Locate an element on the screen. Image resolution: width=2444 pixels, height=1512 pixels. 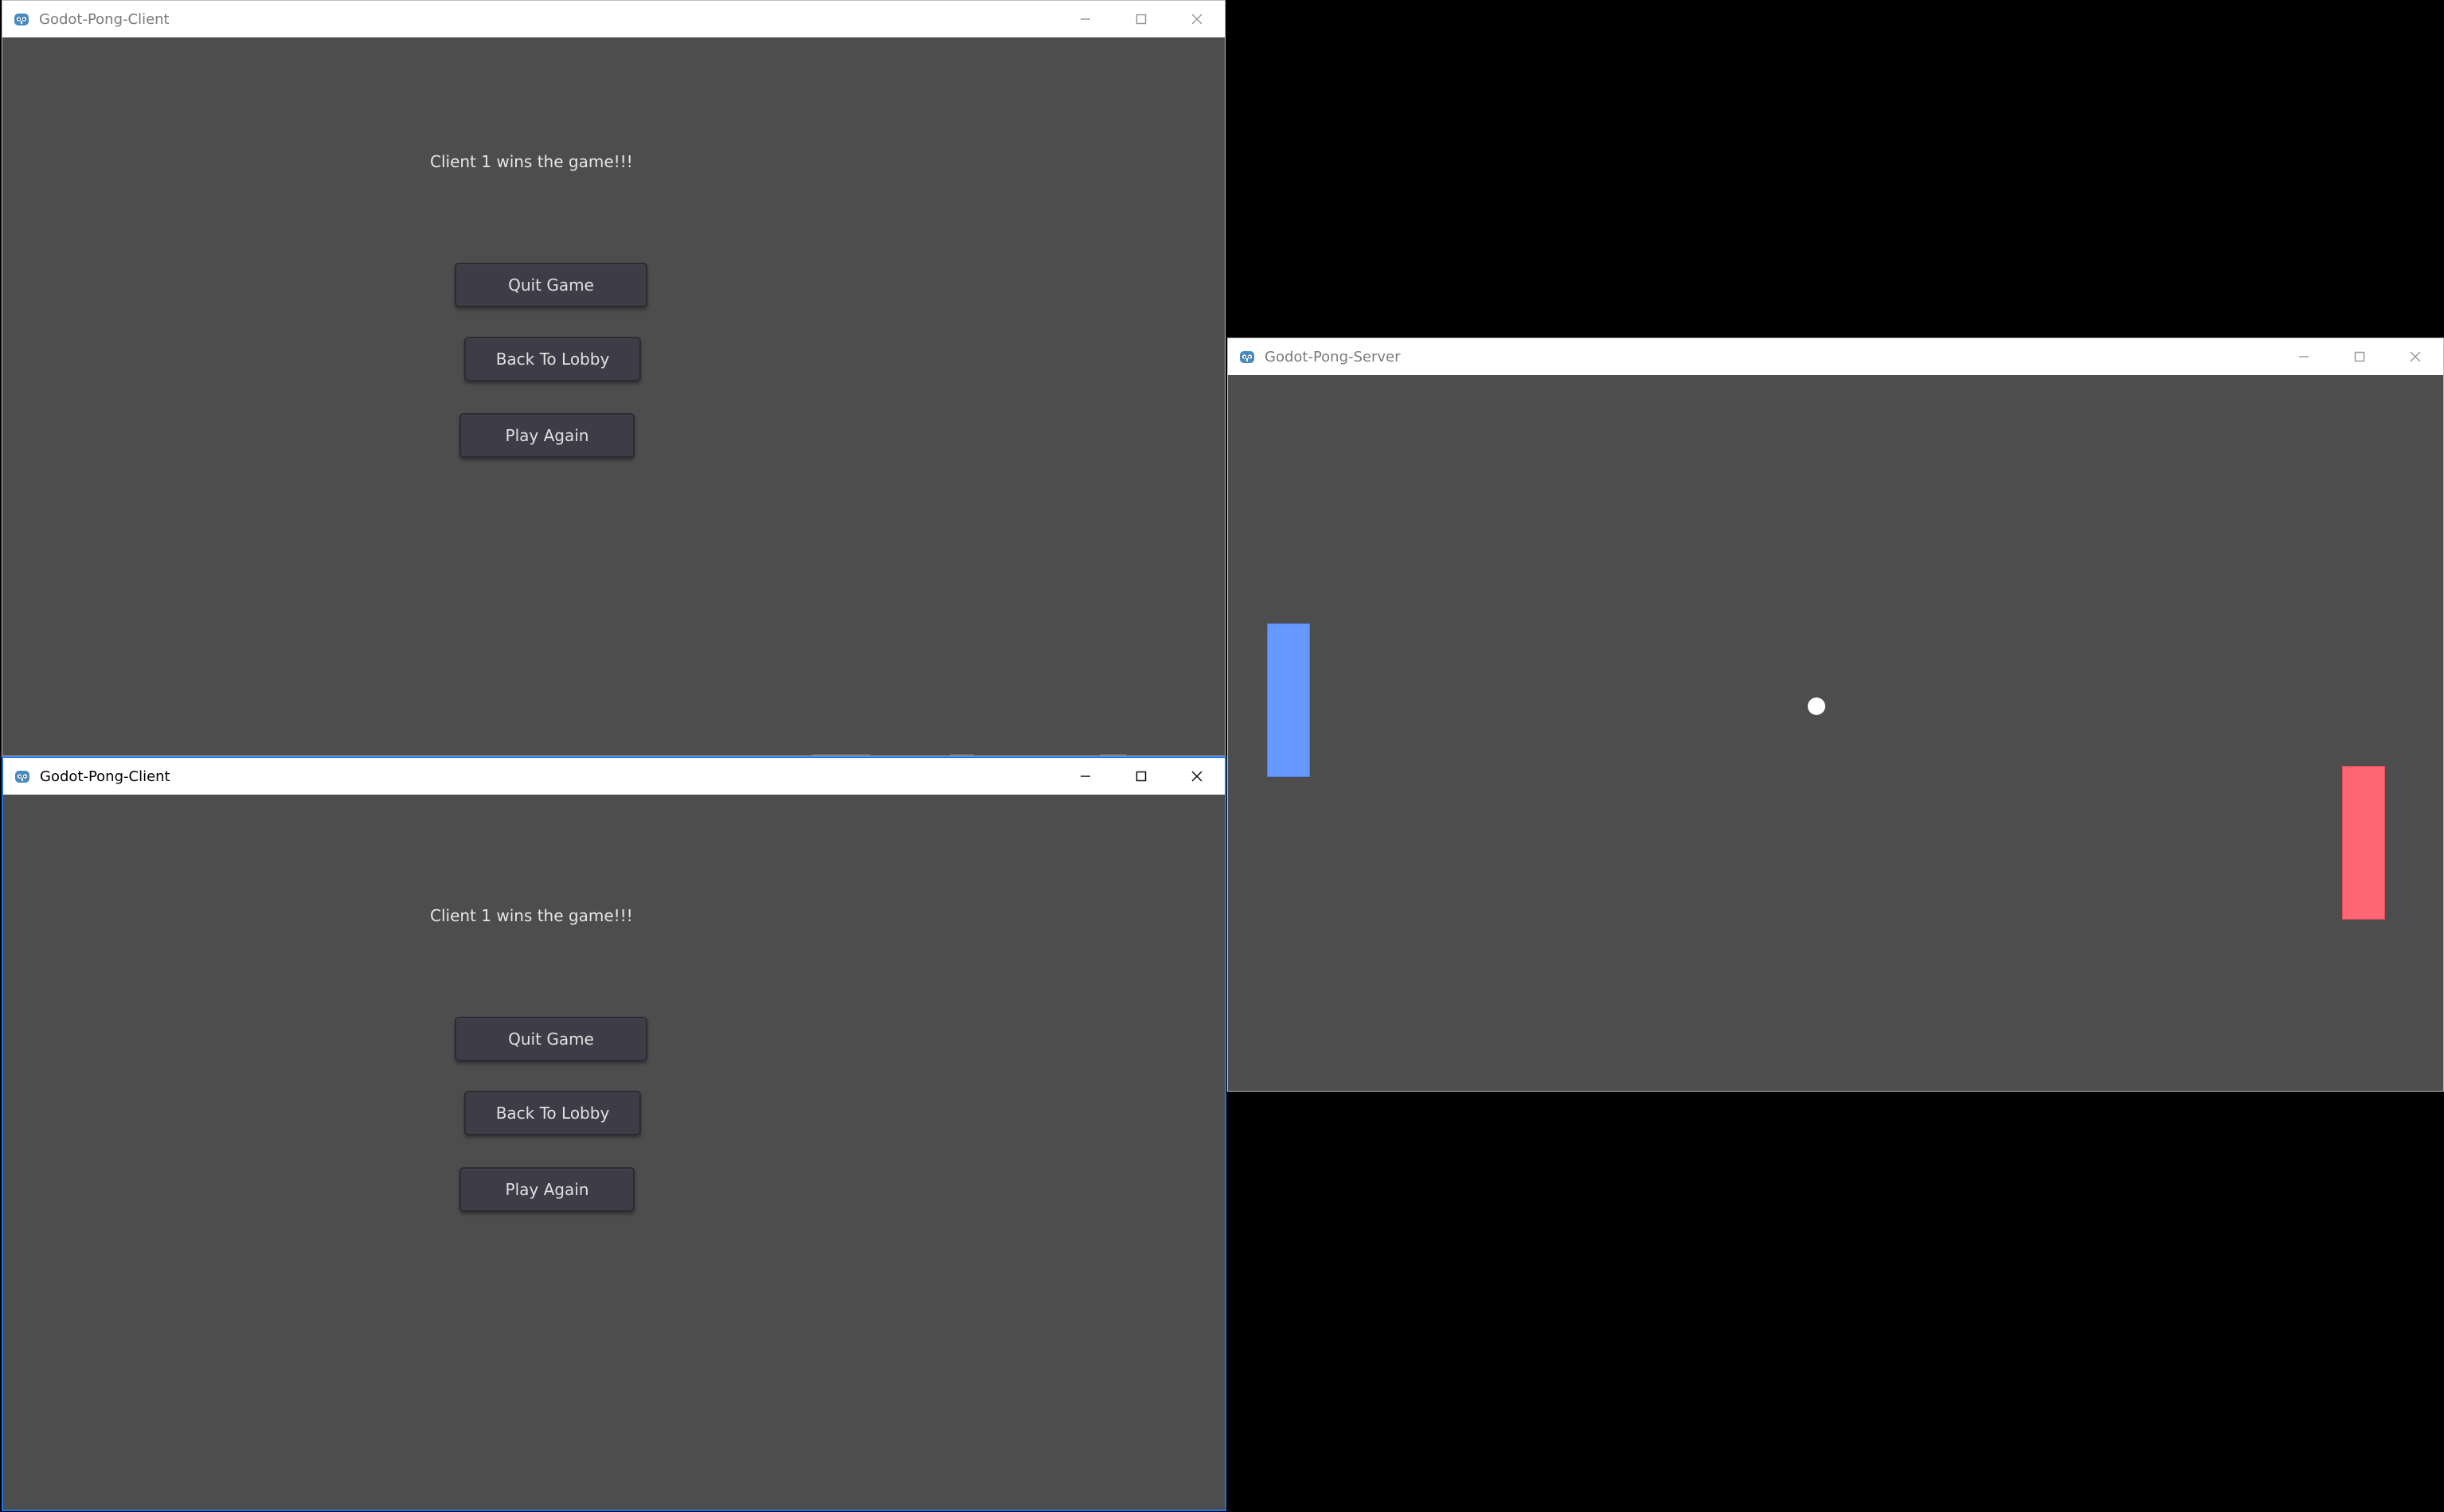
ball is located at coordinates (1817, 706).